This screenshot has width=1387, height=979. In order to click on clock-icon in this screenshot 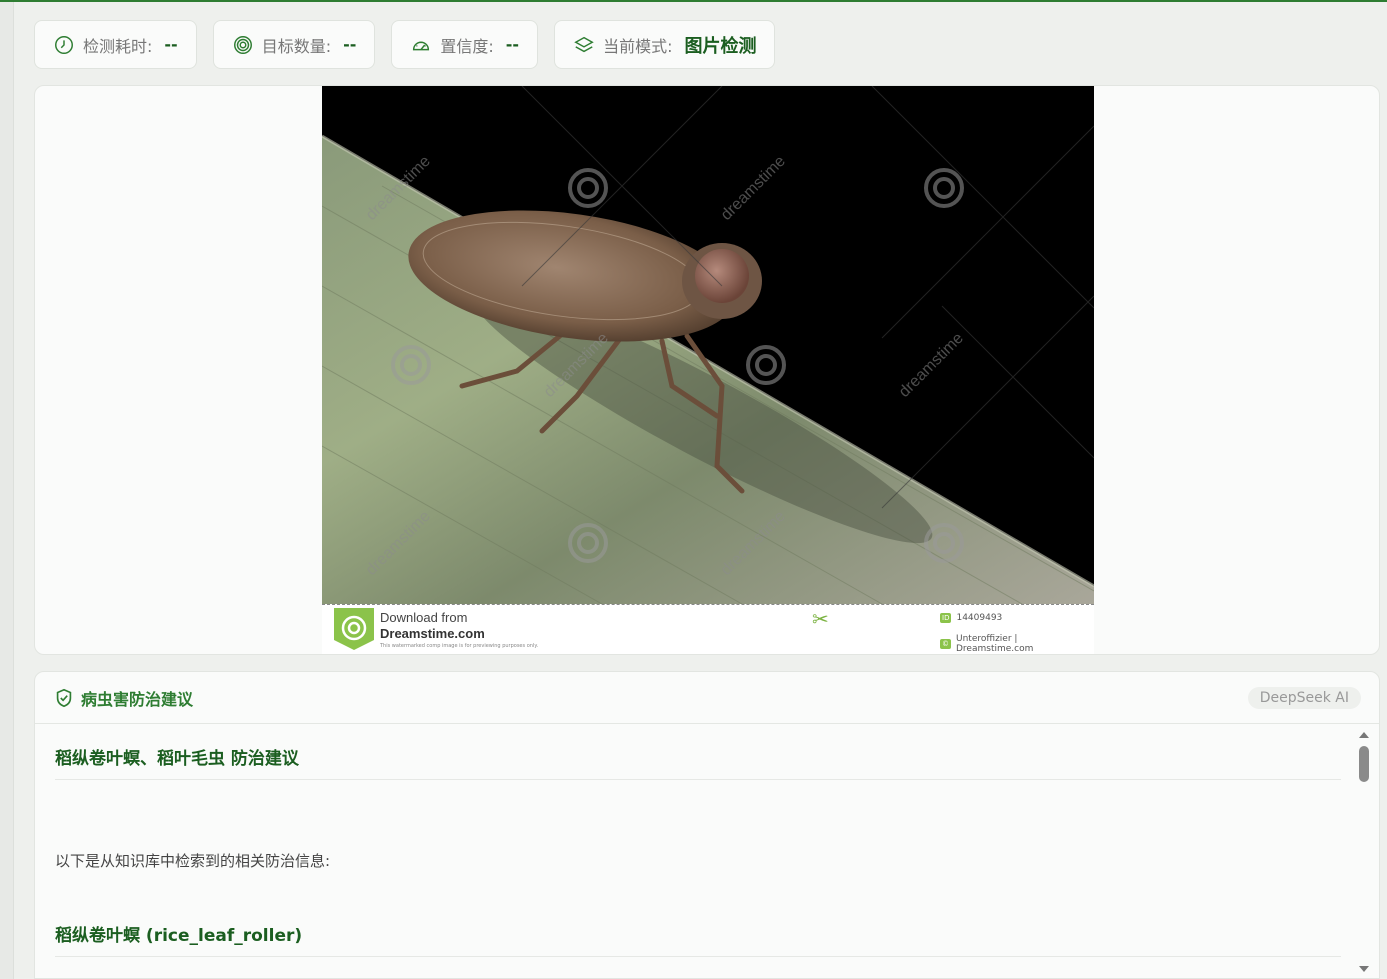, I will do `click(64, 44)`.